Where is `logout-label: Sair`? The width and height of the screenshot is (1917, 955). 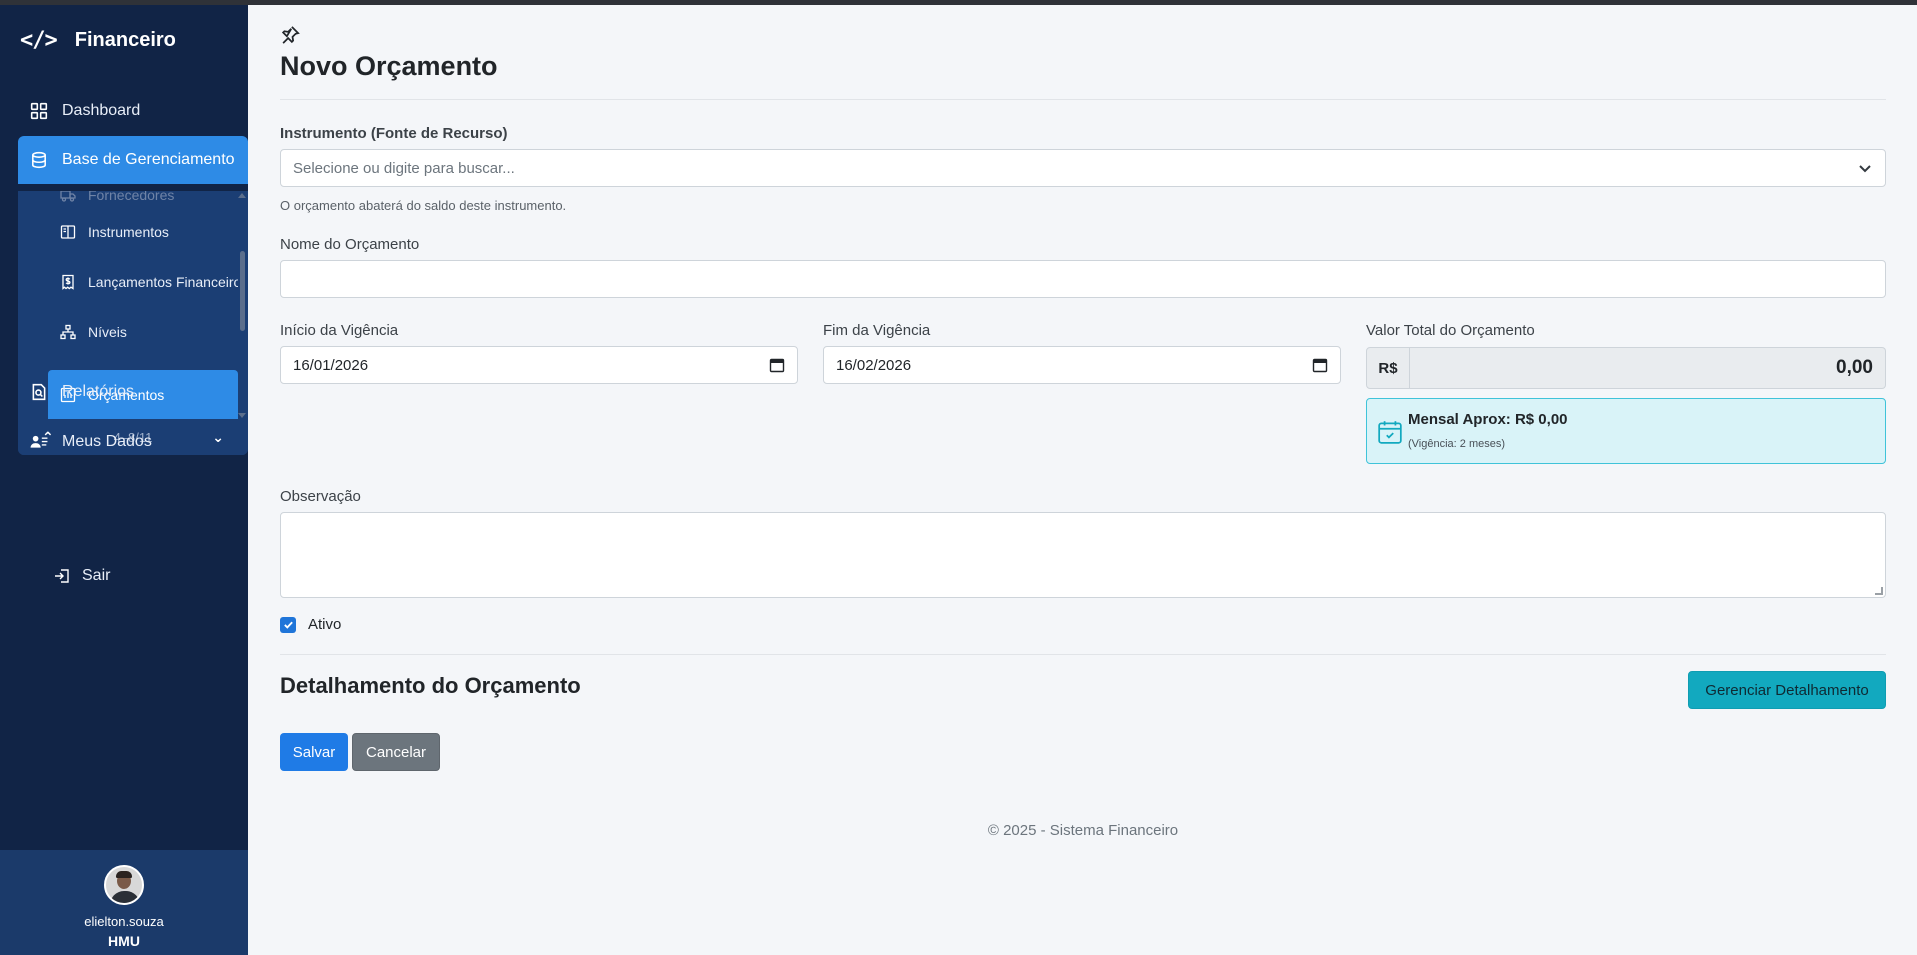 logout-label: Sair is located at coordinates (96, 575).